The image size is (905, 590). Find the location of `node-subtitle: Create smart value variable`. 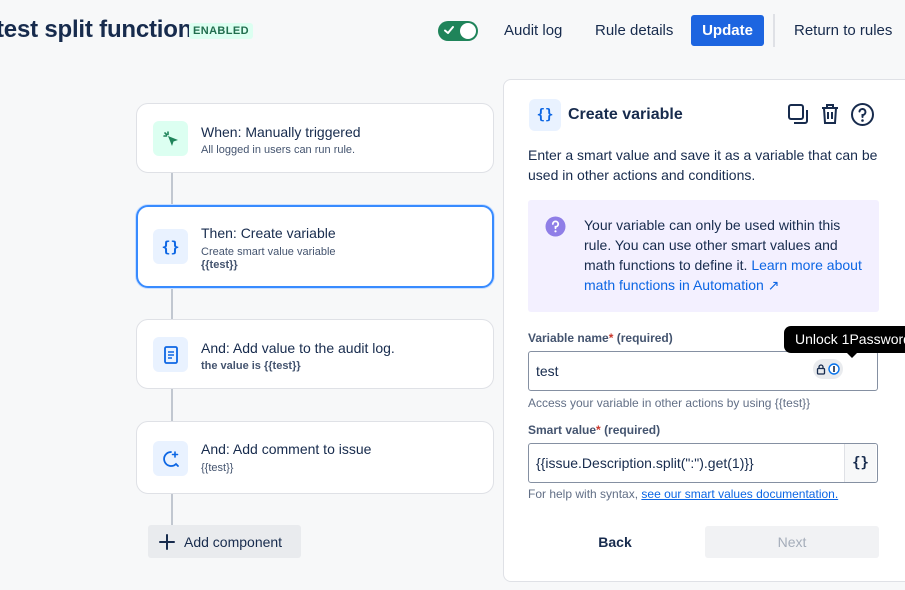

node-subtitle: Create smart value variable is located at coordinates (268, 252).